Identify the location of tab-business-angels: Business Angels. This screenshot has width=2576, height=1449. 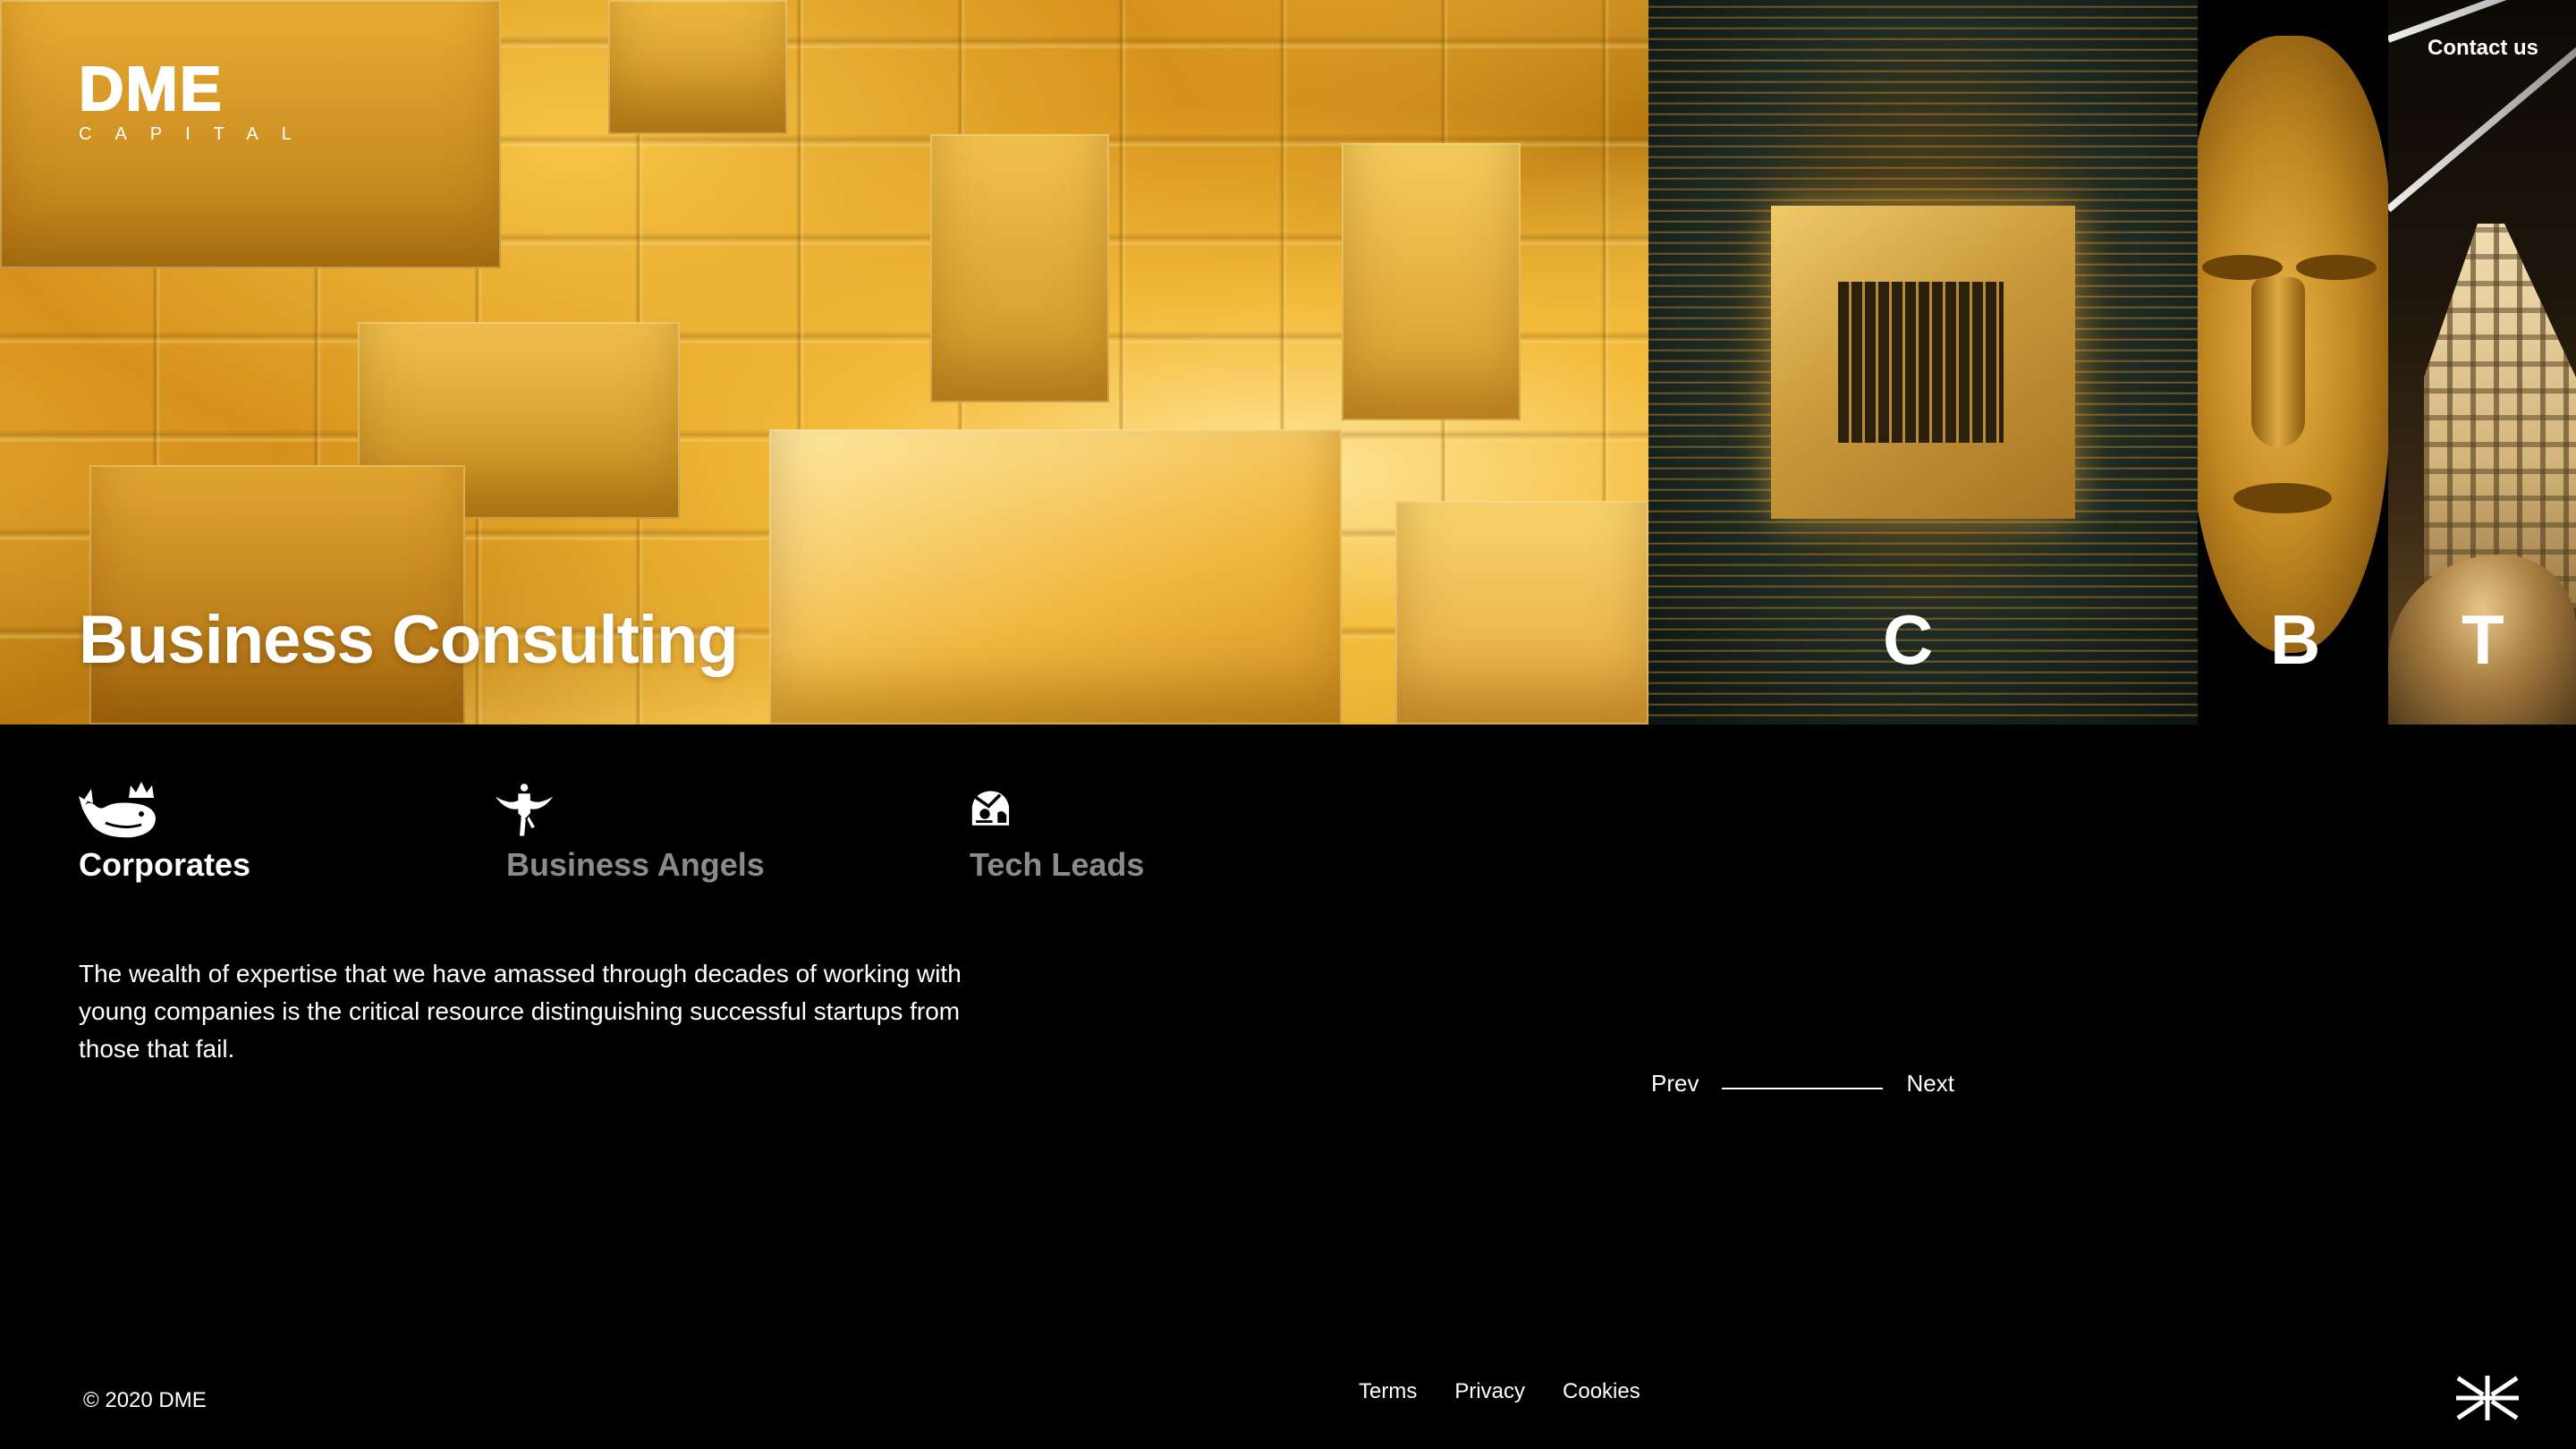
(630, 831).